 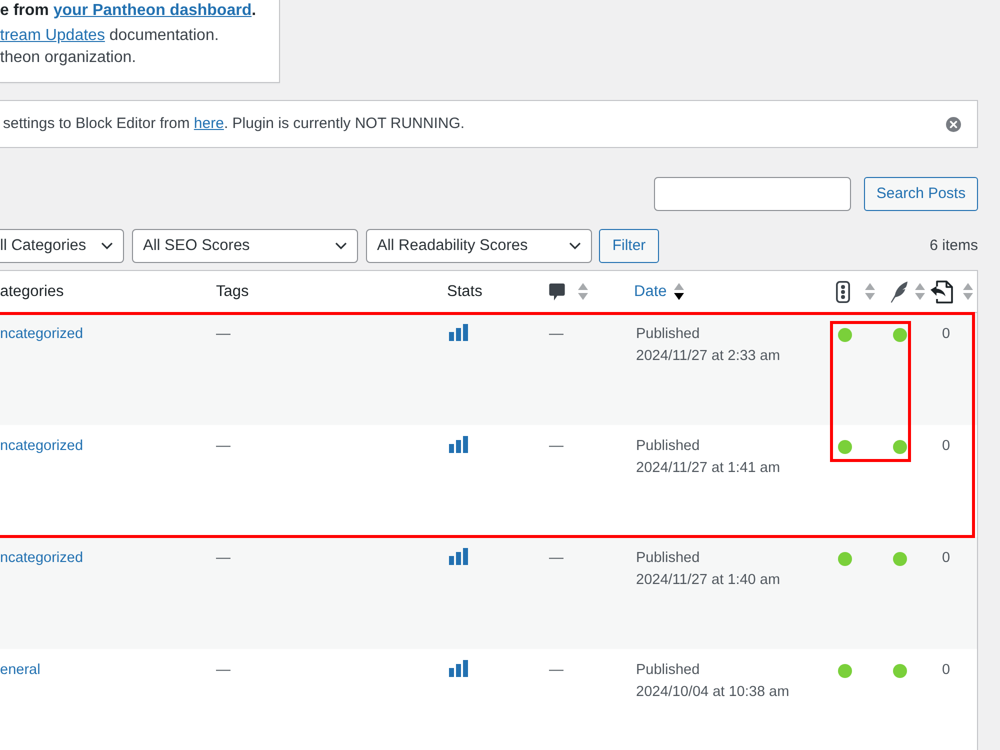 What do you see at coordinates (954, 246) in the screenshot?
I see `item-count: 6 items` at bounding box center [954, 246].